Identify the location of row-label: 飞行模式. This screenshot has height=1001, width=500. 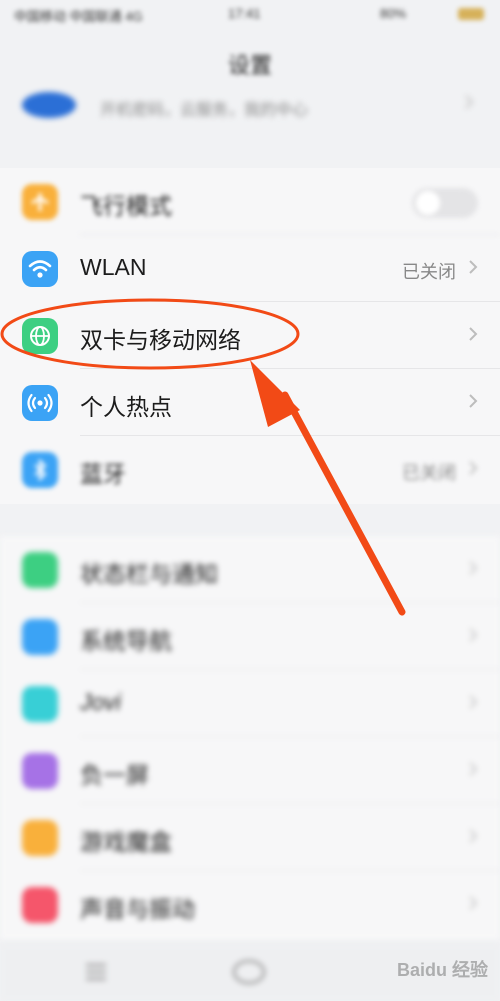
(126, 206).